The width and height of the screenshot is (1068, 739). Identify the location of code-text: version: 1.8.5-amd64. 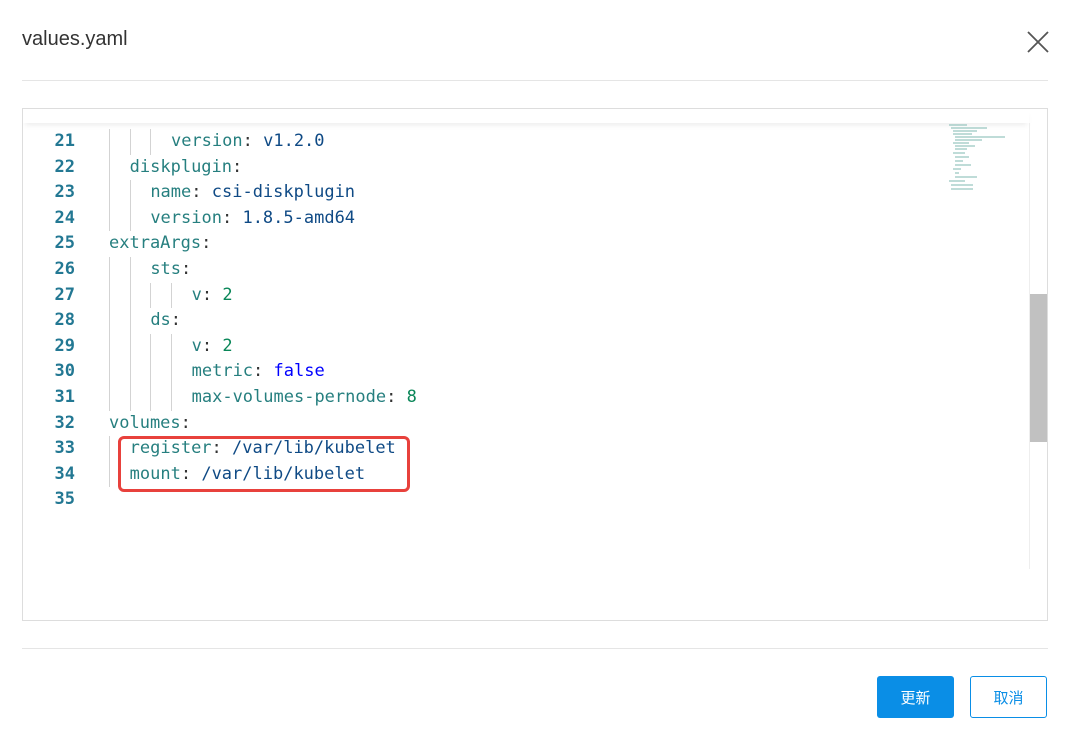
(252, 219).